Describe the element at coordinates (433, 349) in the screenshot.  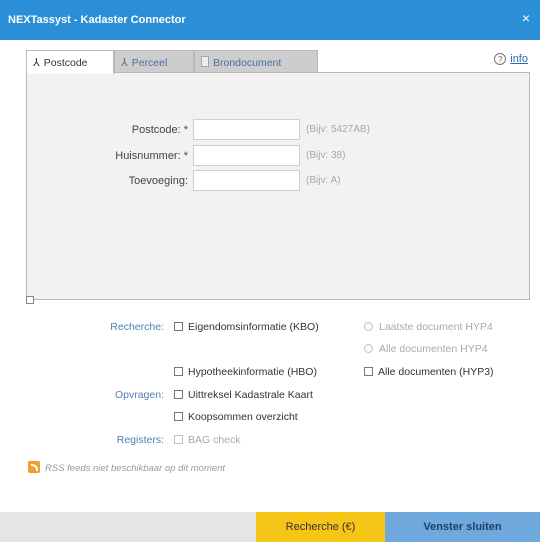
I see `alle-hyp4-label: Alle documenten HYP4` at that location.